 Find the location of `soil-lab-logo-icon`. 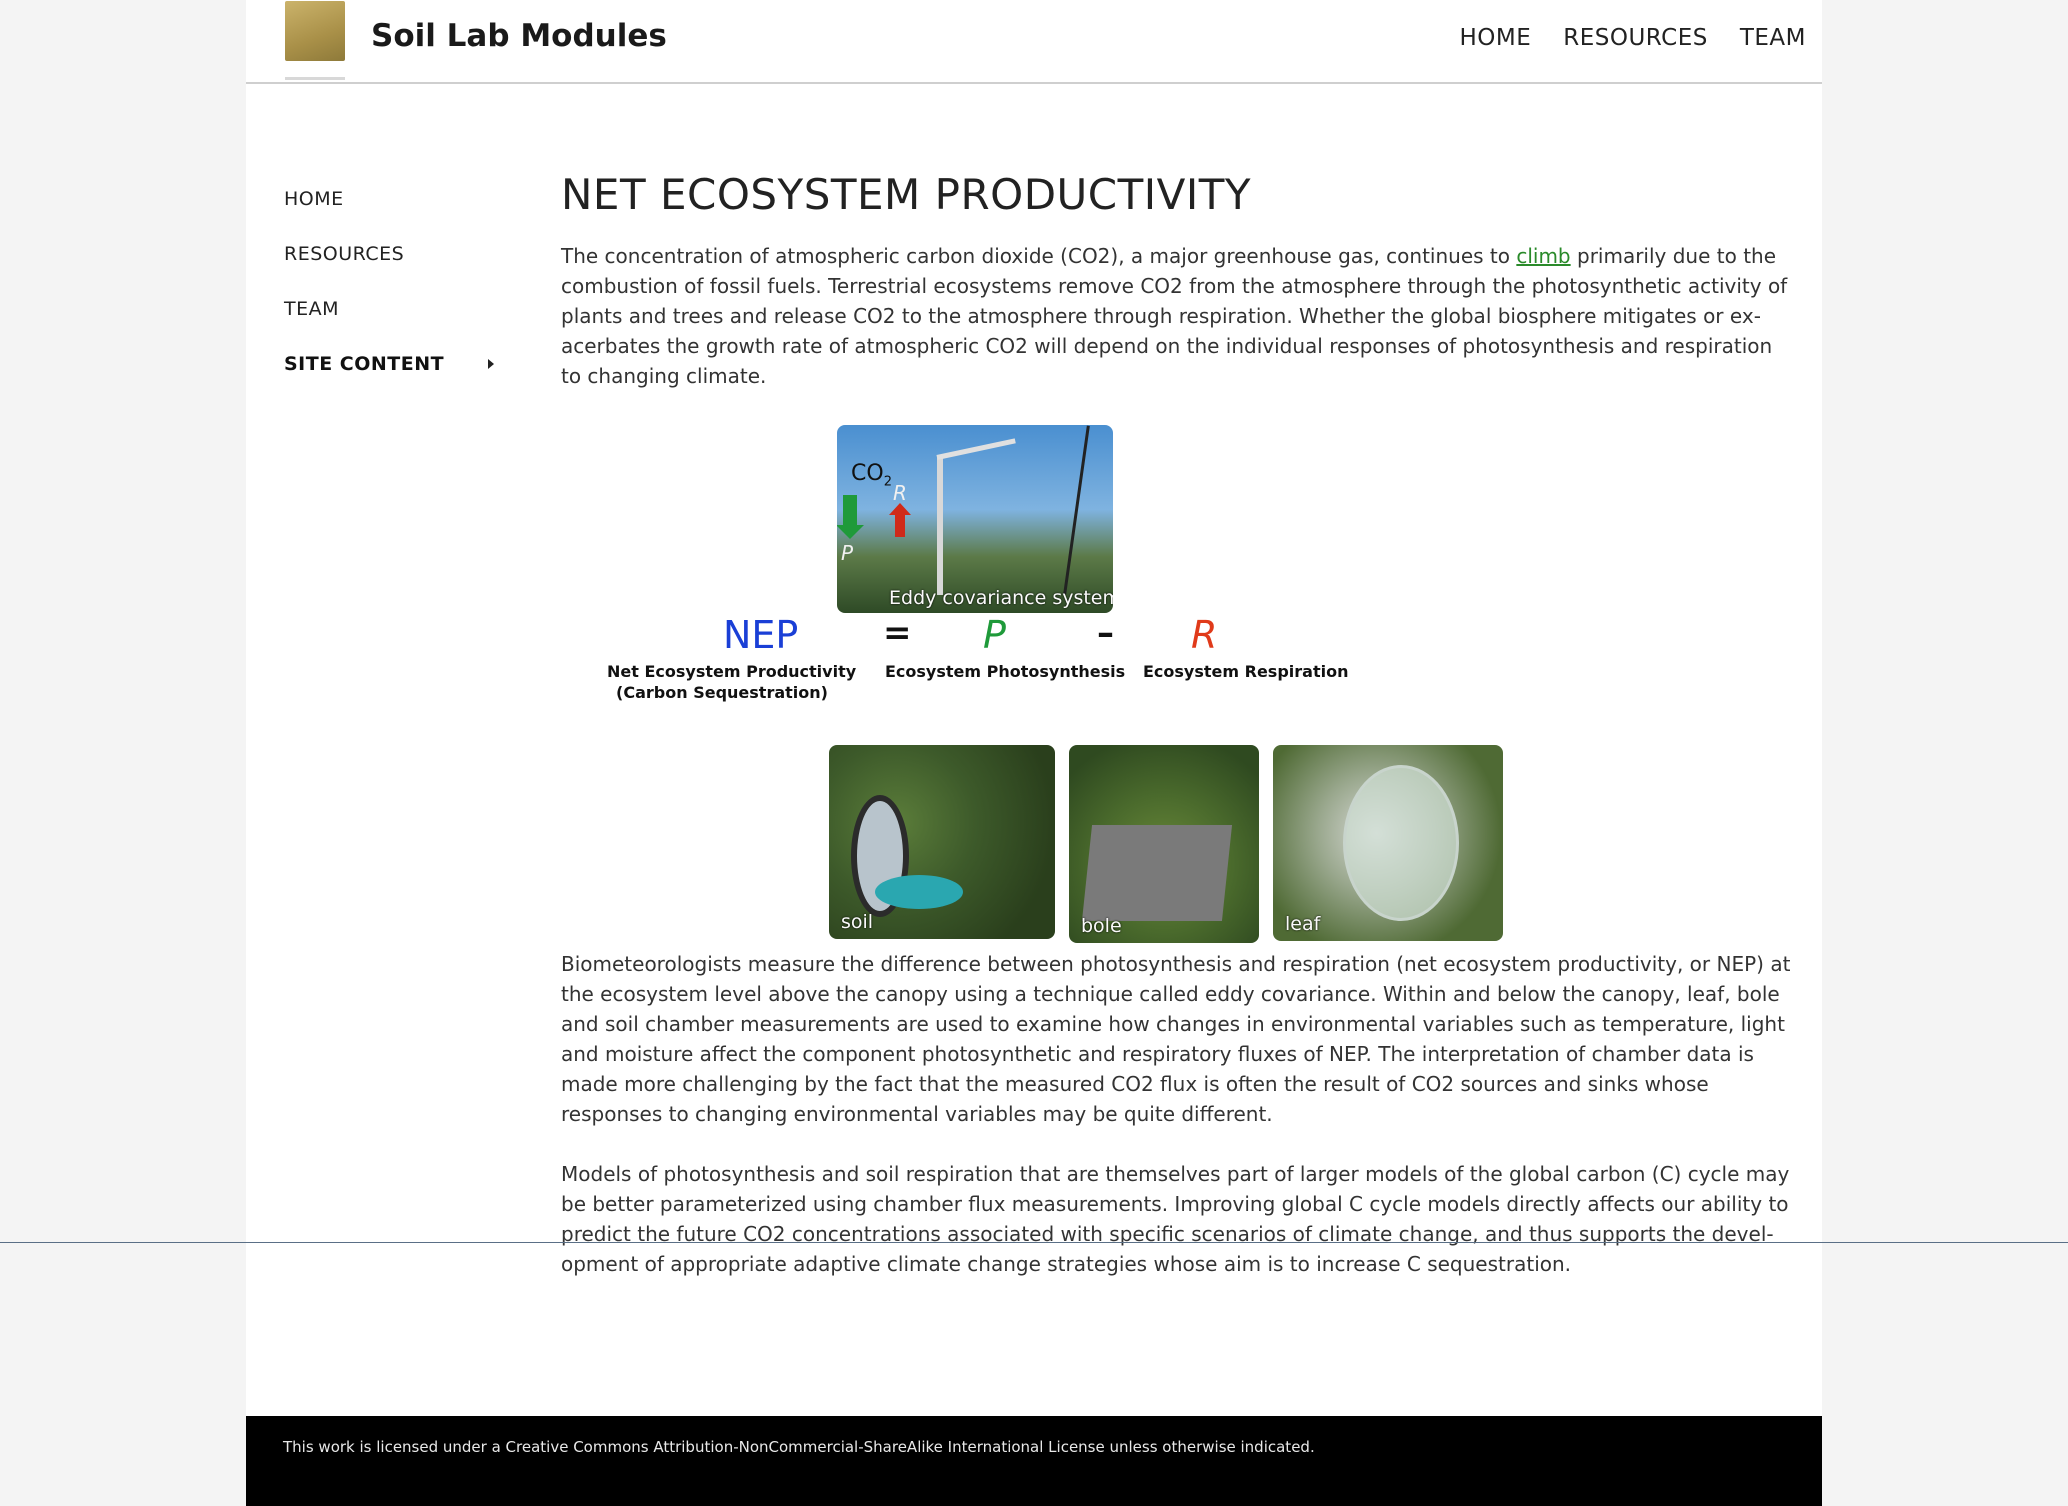

soil-lab-logo-icon is located at coordinates (315, 31).